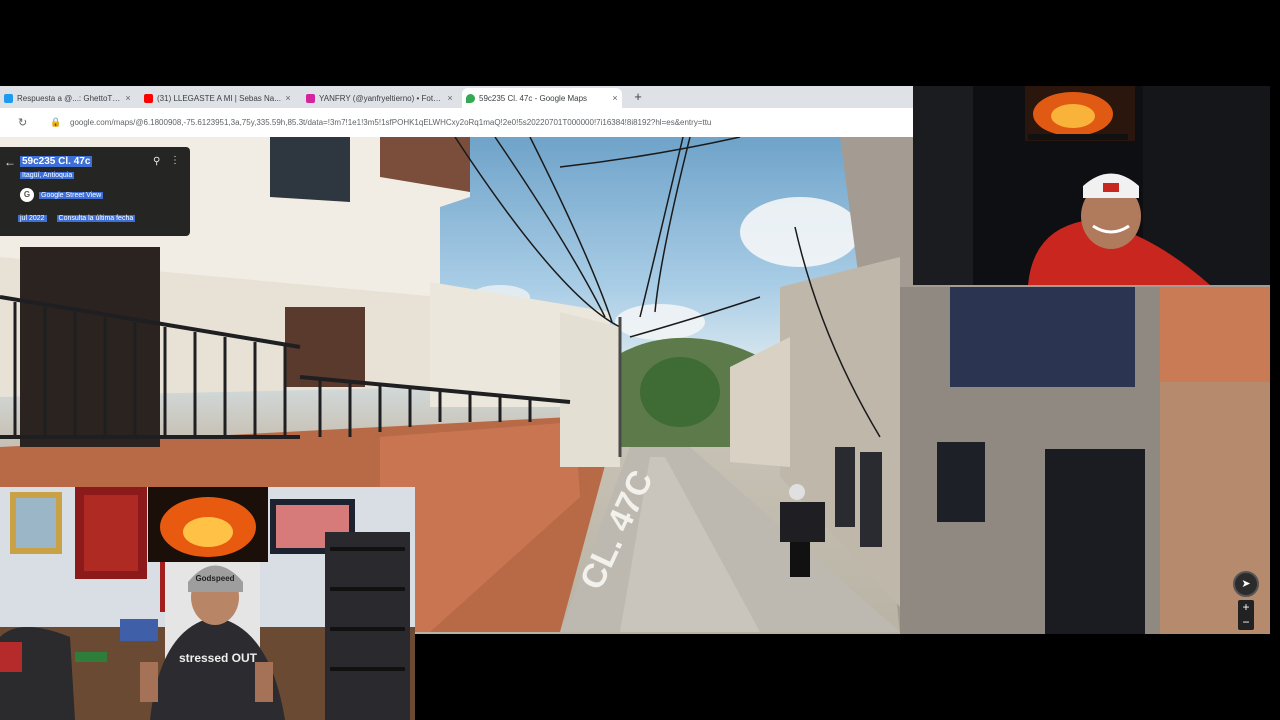  I want to click on latest-date-link: Consulta la última fecha, so click(96, 218).